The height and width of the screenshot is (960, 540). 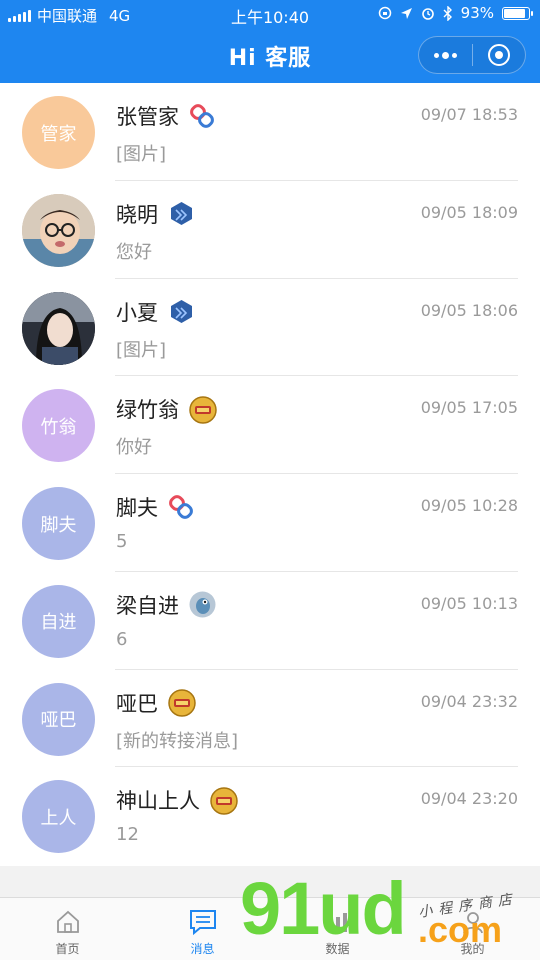 I want to click on conversation-item: 晓明 09/05 18:09 您好, so click(x=270, y=230).